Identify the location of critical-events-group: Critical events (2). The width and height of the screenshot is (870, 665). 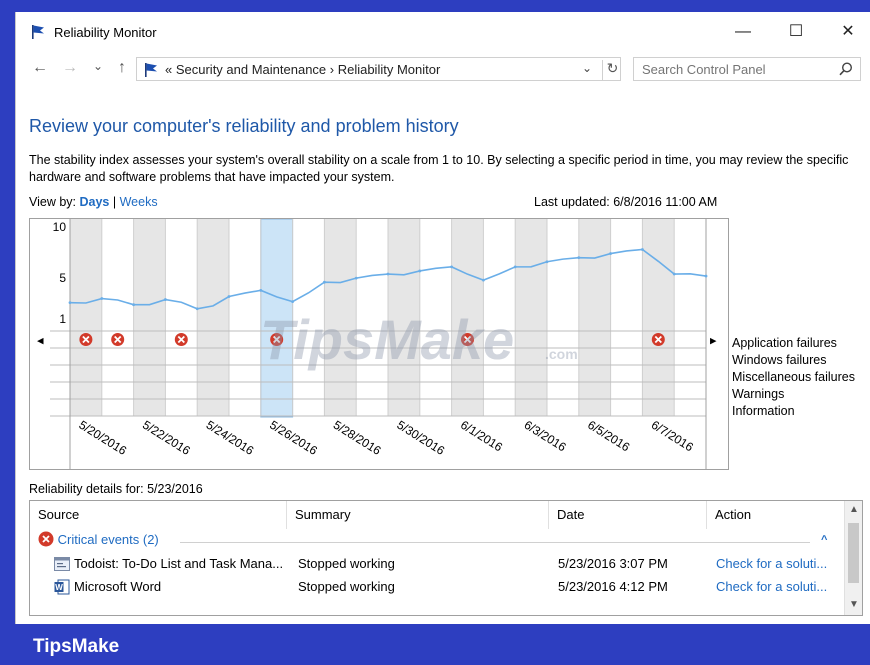
(98, 539).